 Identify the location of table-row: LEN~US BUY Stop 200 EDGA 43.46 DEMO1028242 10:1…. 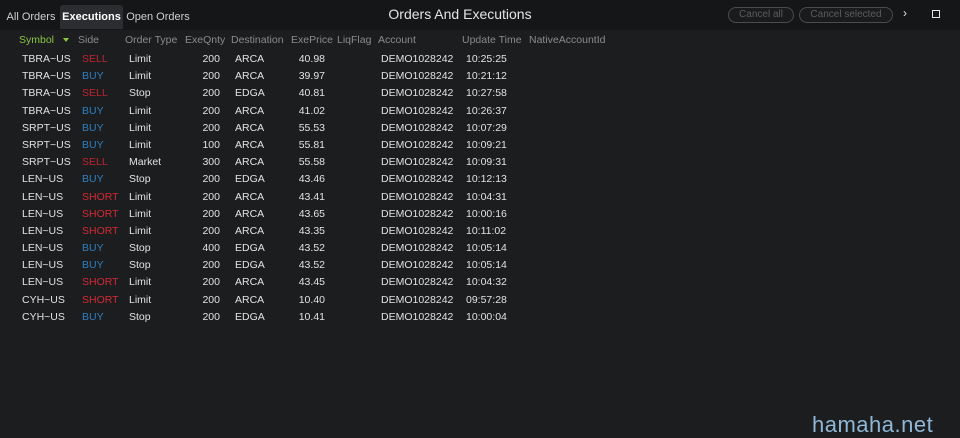
(480, 179).